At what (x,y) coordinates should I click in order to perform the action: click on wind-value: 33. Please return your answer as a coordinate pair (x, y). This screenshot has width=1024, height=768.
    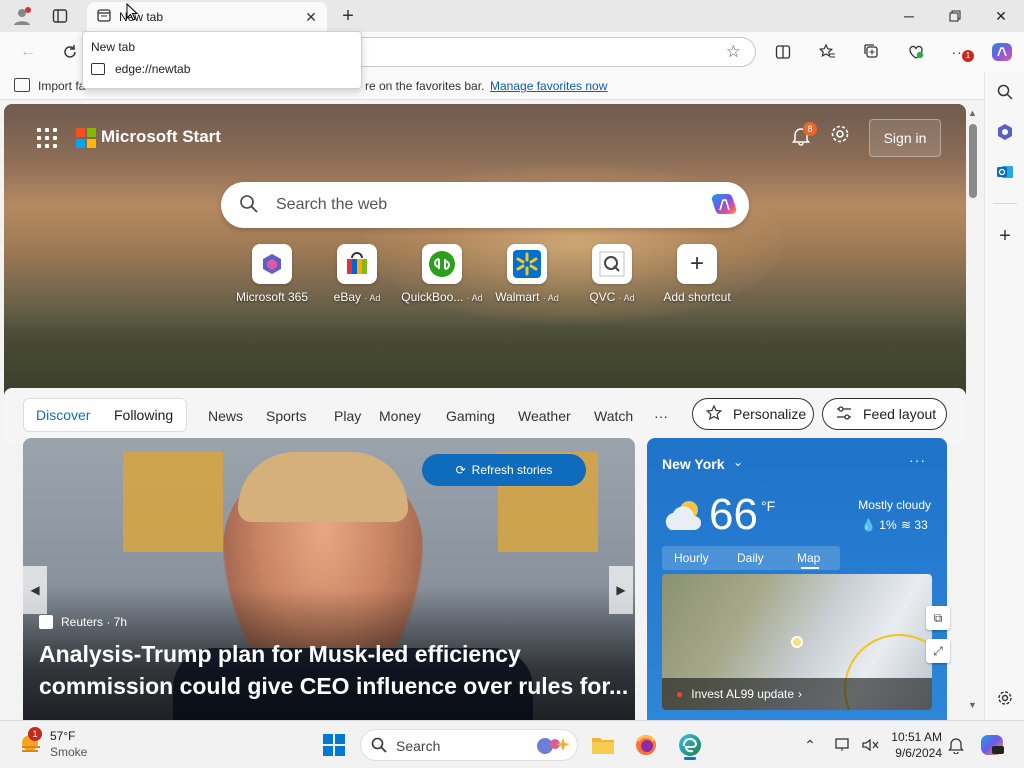
    Looking at the image, I should click on (921, 525).